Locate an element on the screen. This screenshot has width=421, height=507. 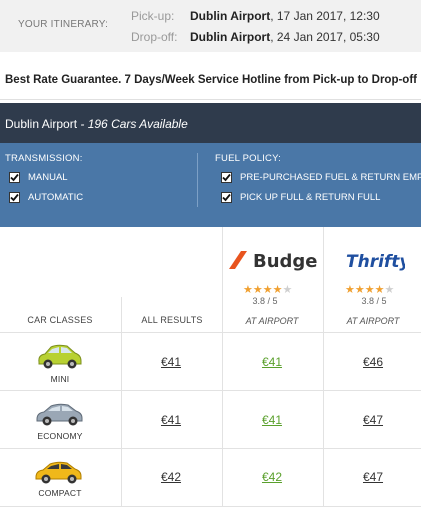
filter-automatic: AUTOMATIC is located at coordinates (46, 197).